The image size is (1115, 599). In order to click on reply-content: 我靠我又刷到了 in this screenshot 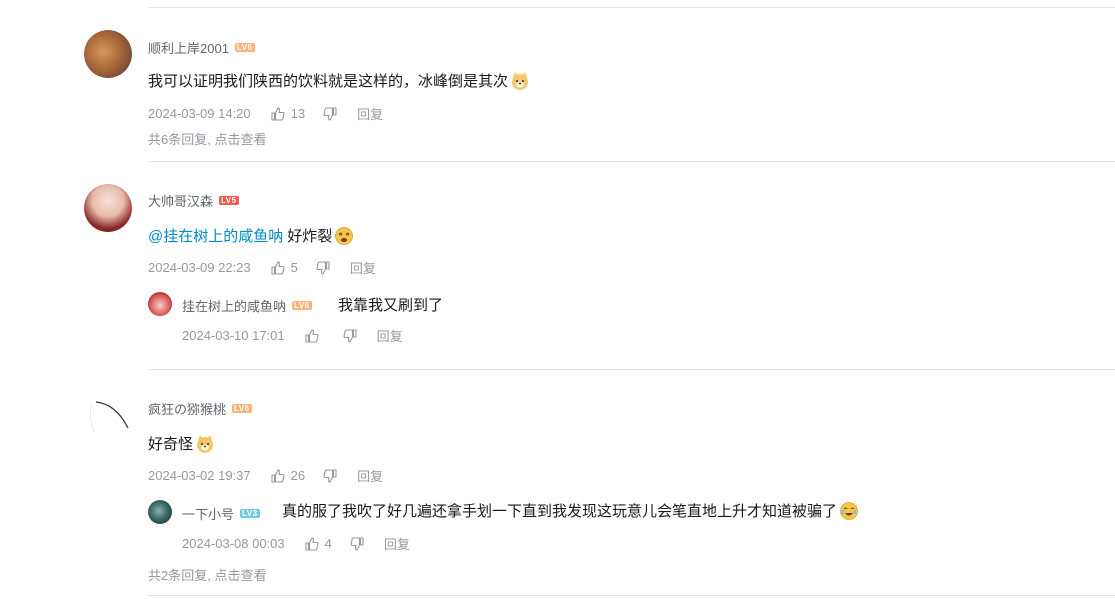, I will do `click(390, 304)`.